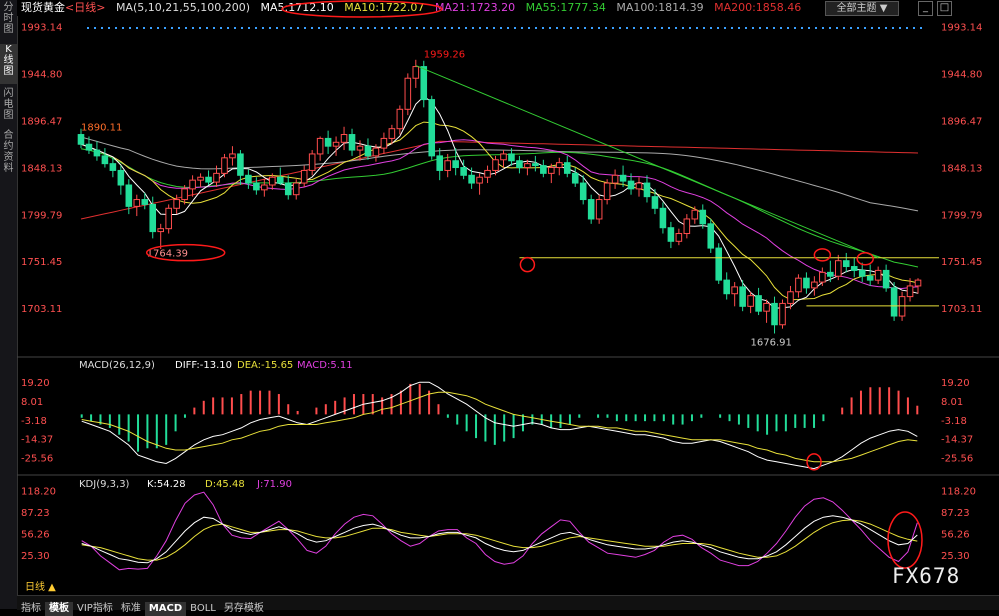 This screenshot has width=999, height=616. Describe the element at coordinates (771, 343) in the screenshot. I see `annotation-low2: 1676.91` at that location.